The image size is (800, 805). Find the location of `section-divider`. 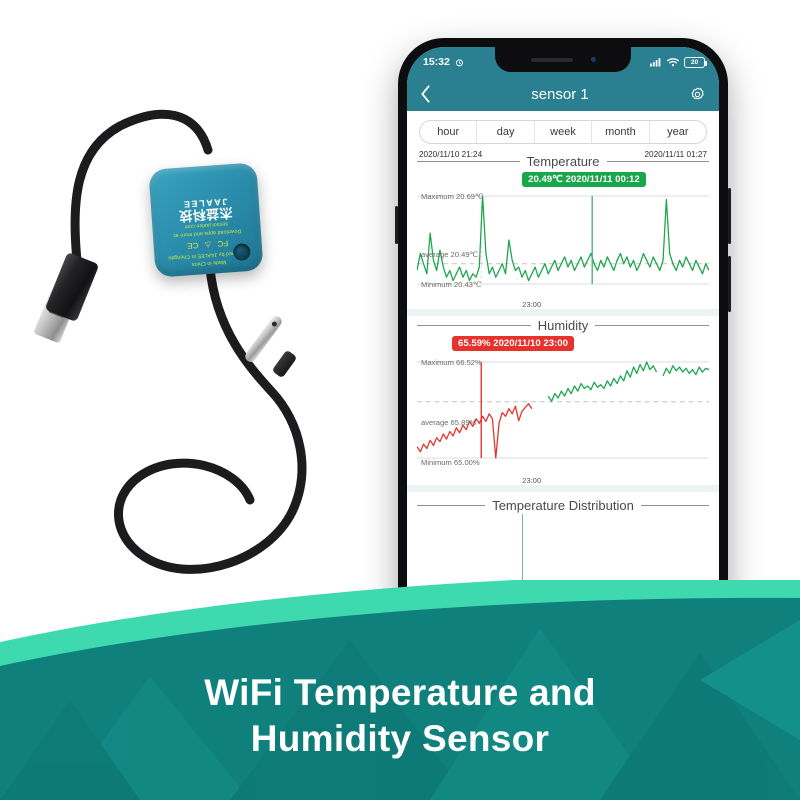

section-divider is located at coordinates (563, 312).